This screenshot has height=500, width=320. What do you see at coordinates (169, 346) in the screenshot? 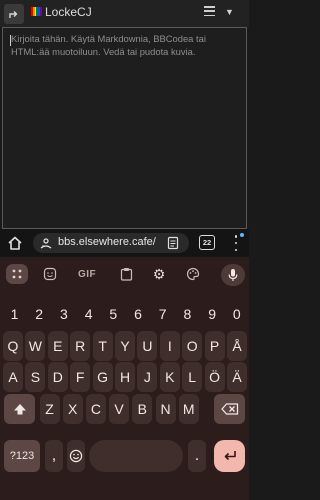
I see `key-i: I` at bounding box center [169, 346].